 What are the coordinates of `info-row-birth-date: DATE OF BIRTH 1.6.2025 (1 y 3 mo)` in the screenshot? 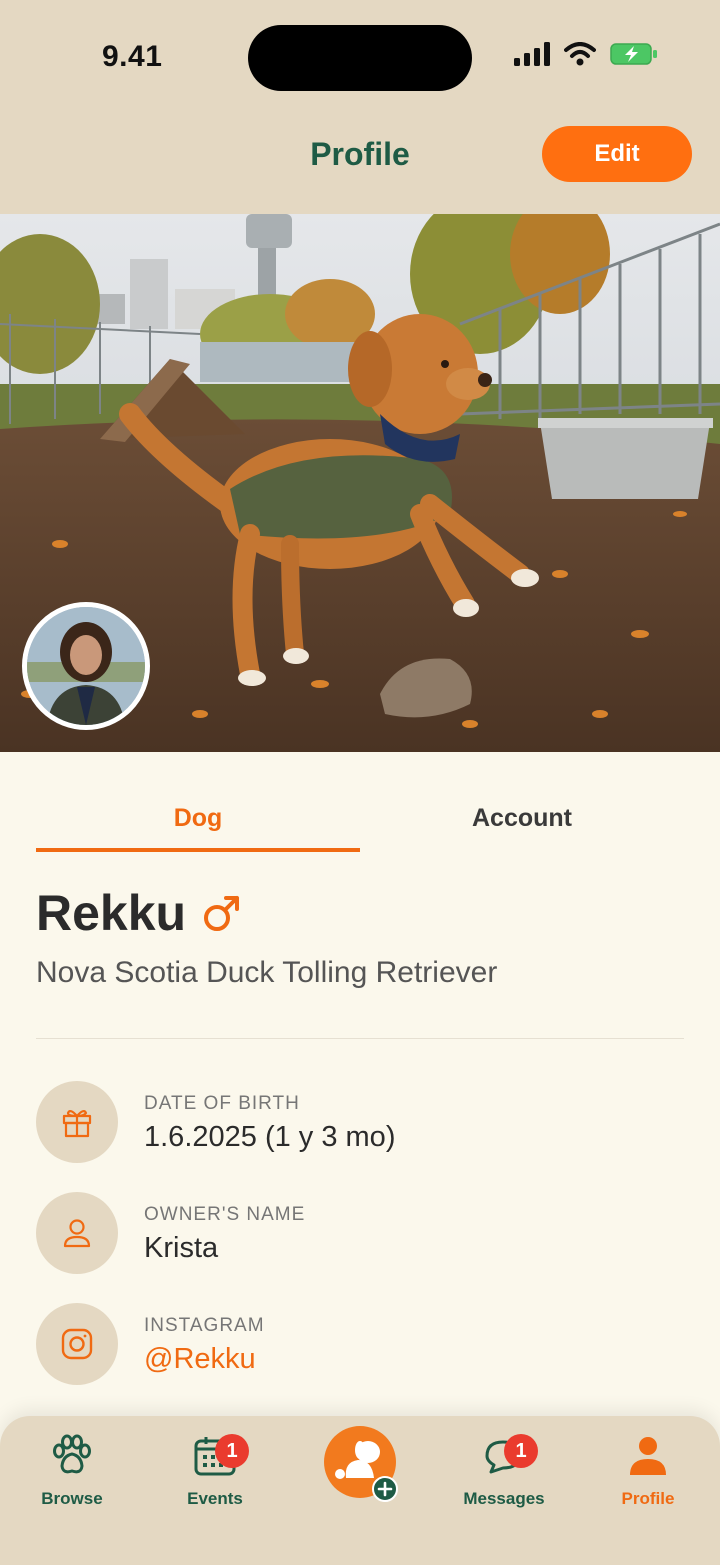 It's located at (360, 1122).